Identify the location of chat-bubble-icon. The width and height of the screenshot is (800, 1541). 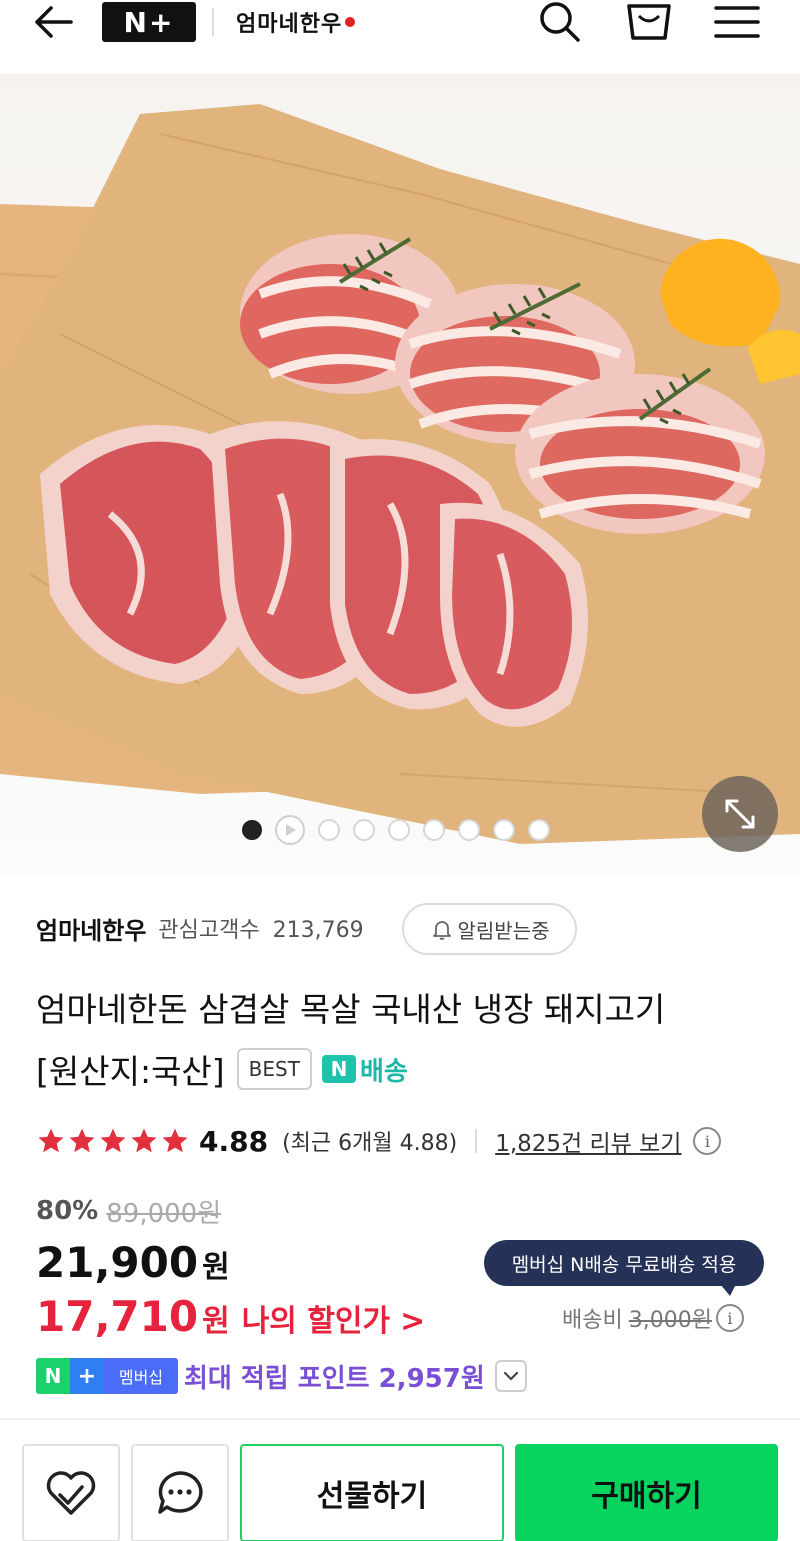
(180, 1492).